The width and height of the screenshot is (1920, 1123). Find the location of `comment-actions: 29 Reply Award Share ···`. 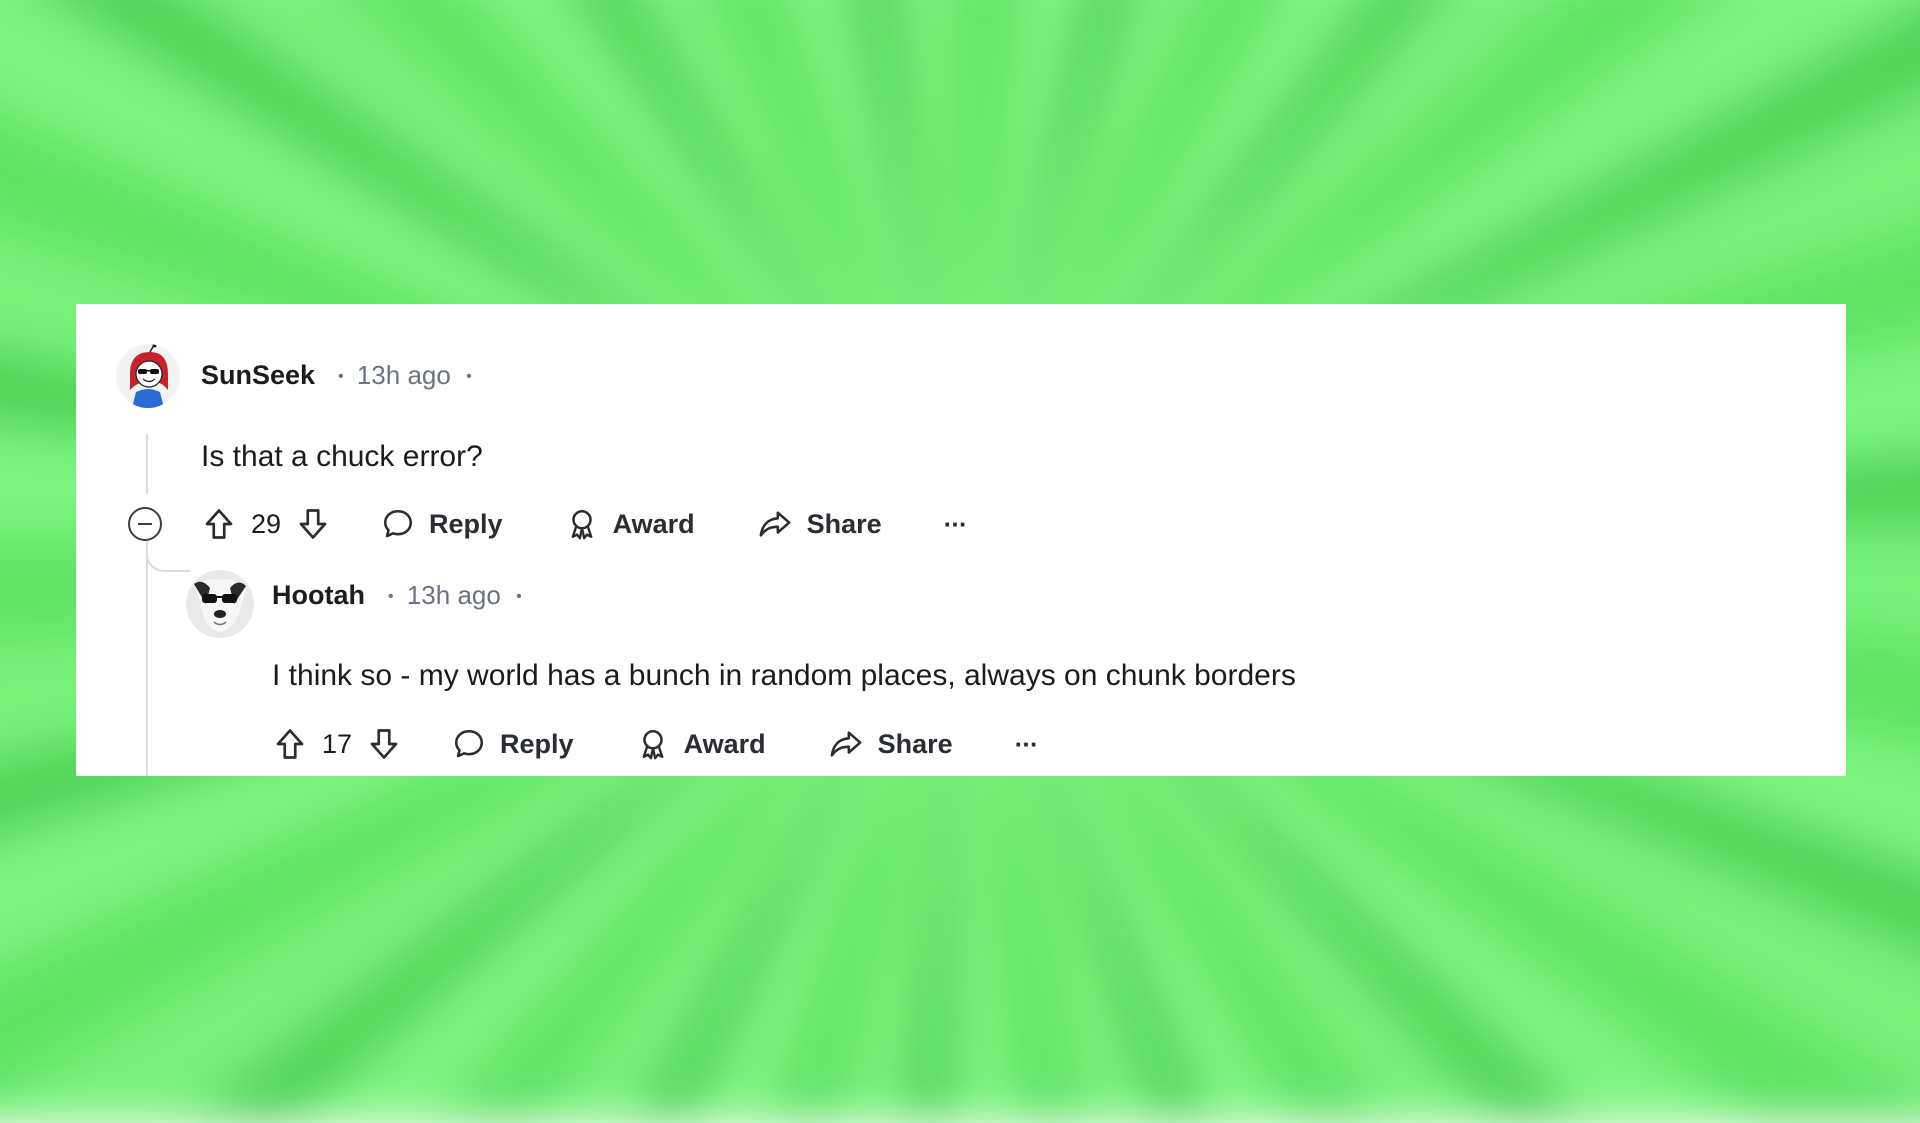

comment-actions: 29 Reply Award Share ··· is located at coordinates (584, 524).